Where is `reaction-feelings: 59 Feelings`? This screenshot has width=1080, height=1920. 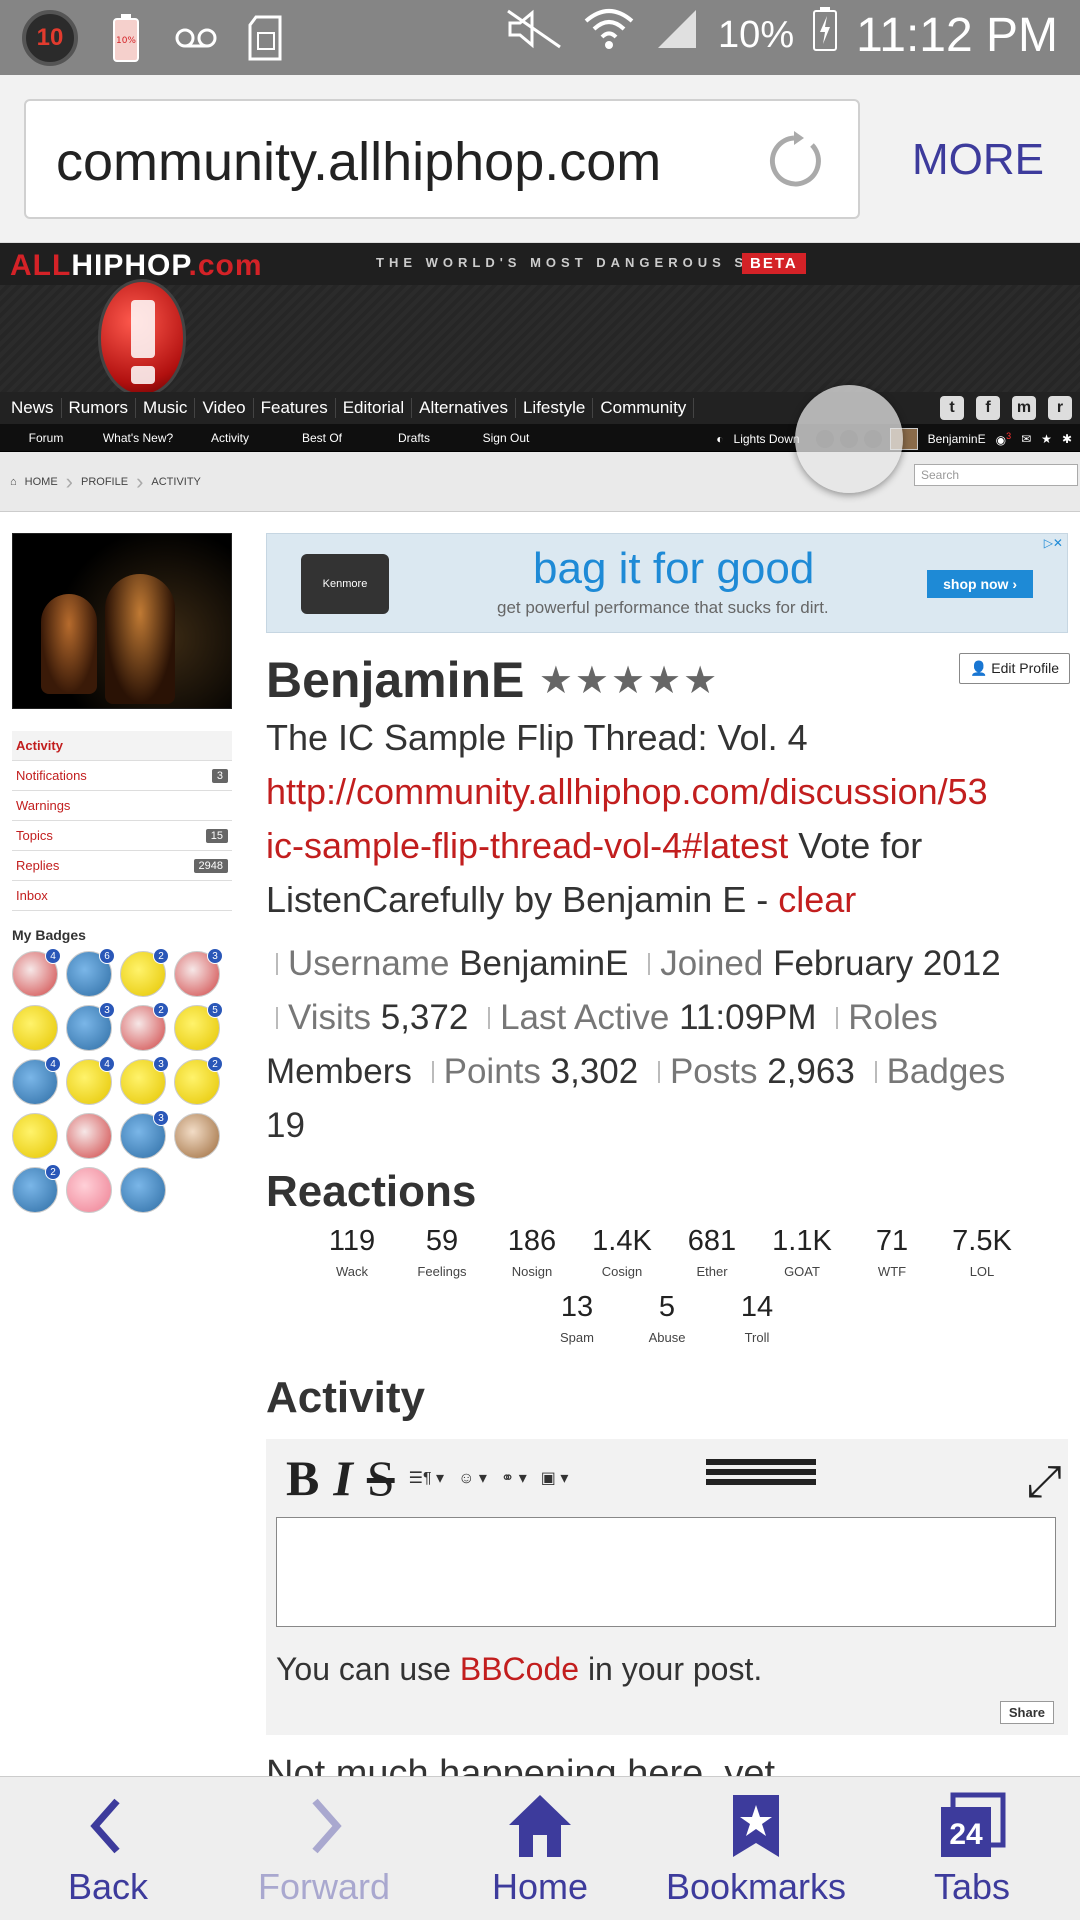
reaction-feelings: 59 Feelings is located at coordinates (442, 1252).